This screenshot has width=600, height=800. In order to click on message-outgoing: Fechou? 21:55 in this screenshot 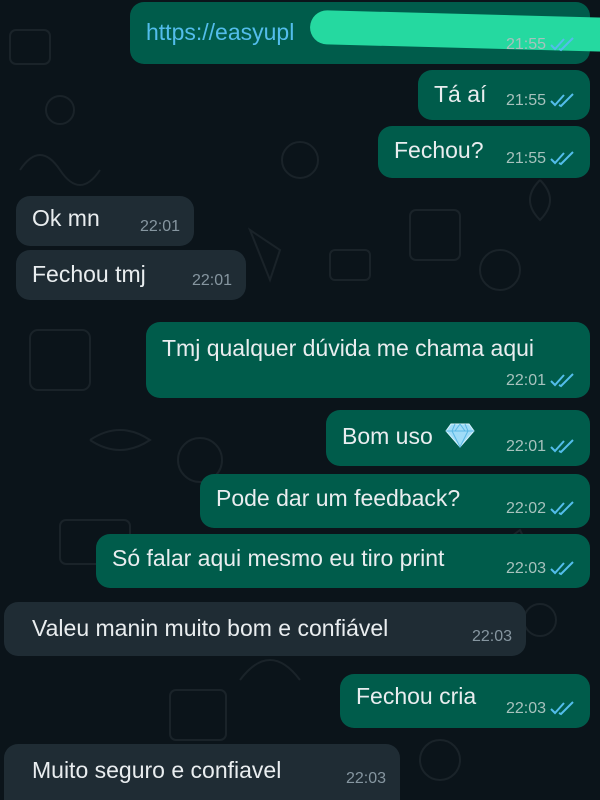, I will do `click(484, 152)`.